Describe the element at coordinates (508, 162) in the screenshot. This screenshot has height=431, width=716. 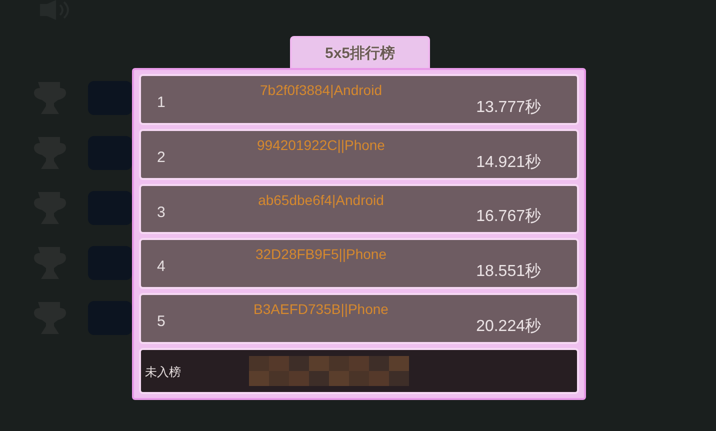
I see `time-record: 14.921秒` at that location.